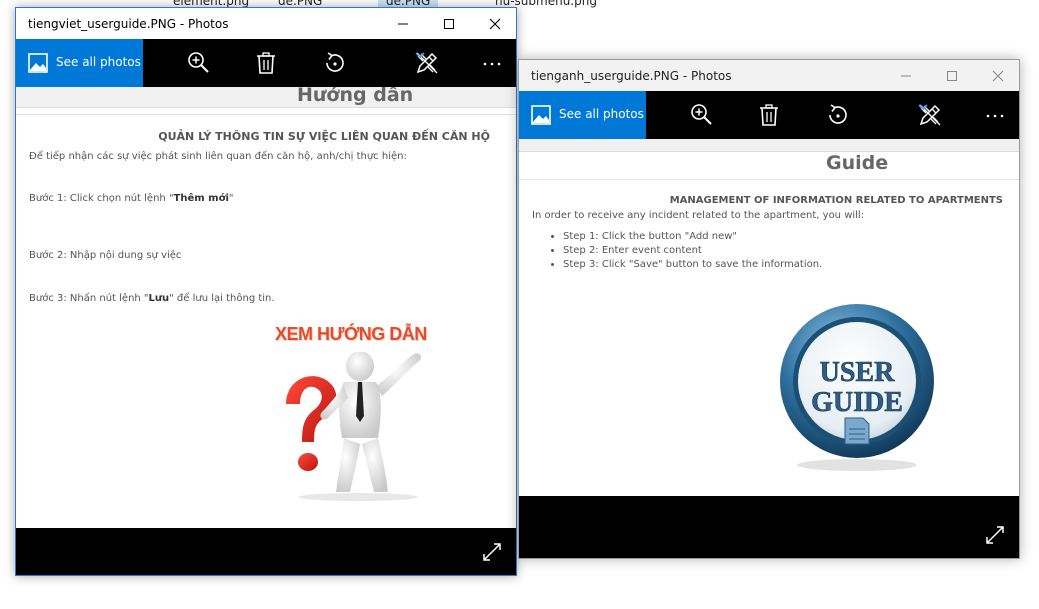  I want to click on guide-band: Hướng dẫn, so click(266, 97).